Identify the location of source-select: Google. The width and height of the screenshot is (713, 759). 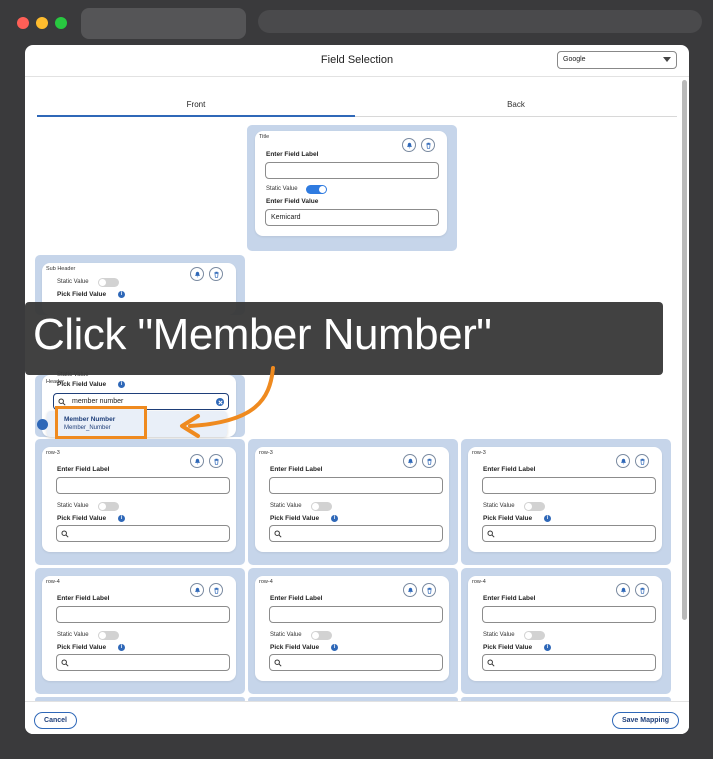
(617, 60).